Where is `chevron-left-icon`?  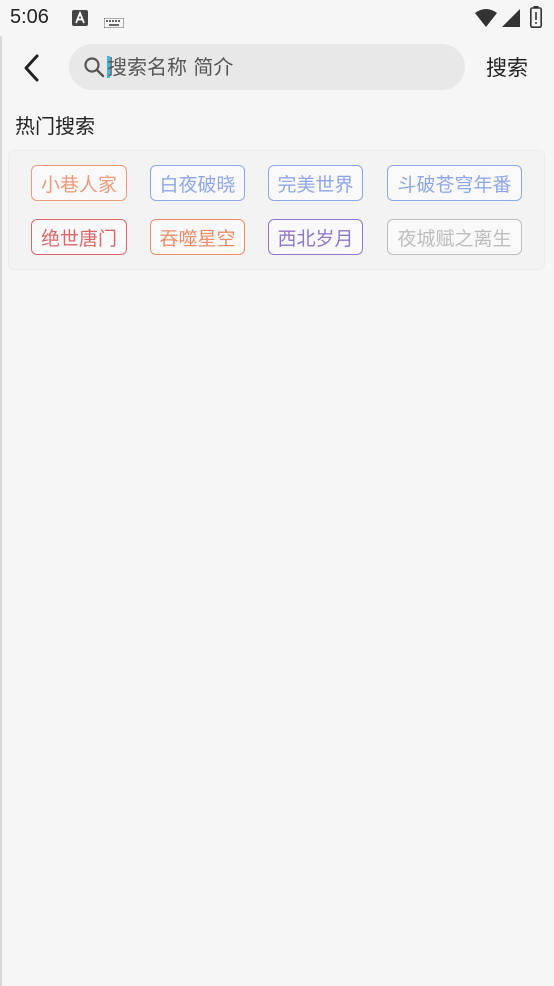 chevron-left-icon is located at coordinates (31, 68).